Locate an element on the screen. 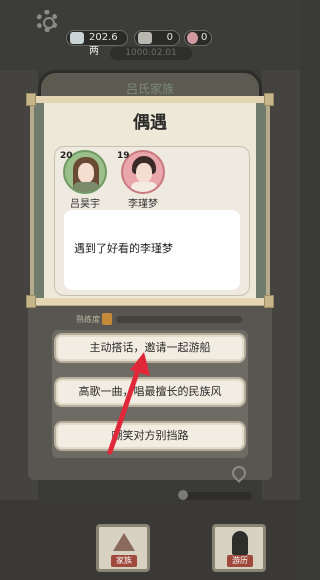  nav-family-label: 家族 is located at coordinates (124, 561).